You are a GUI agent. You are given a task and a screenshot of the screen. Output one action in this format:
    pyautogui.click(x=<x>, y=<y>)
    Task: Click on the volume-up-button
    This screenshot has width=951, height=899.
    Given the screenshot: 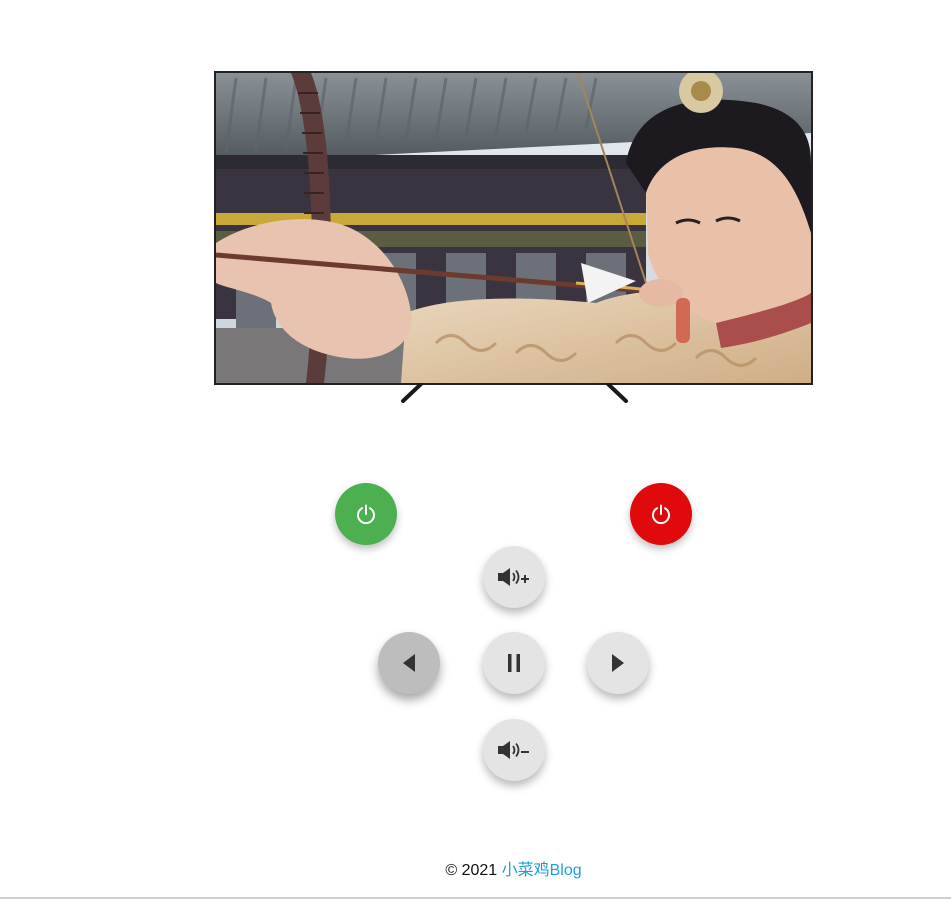 What is the action you would take?
    pyautogui.click(x=514, y=577)
    